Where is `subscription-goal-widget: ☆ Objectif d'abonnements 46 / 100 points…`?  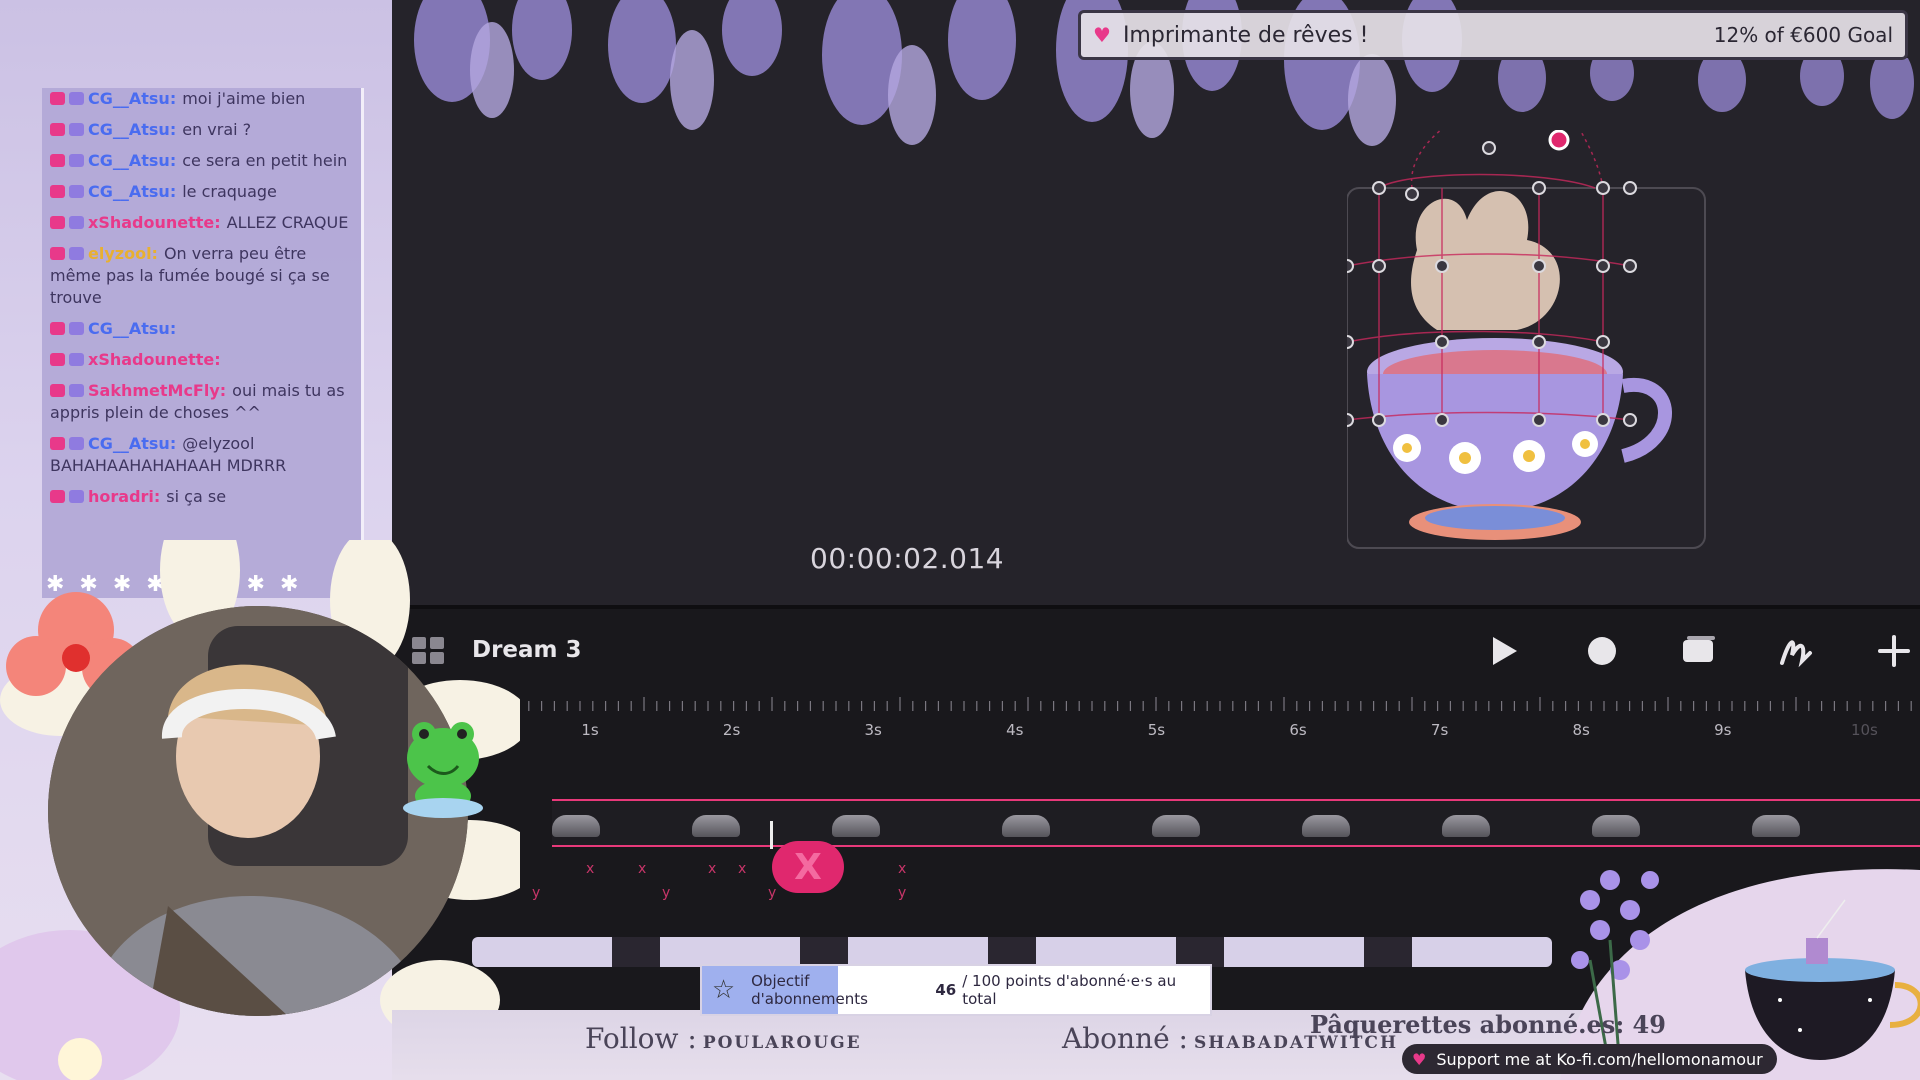 subscription-goal-widget: ☆ Objectif d'abonnements 46 / 100 points… is located at coordinates (956, 990).